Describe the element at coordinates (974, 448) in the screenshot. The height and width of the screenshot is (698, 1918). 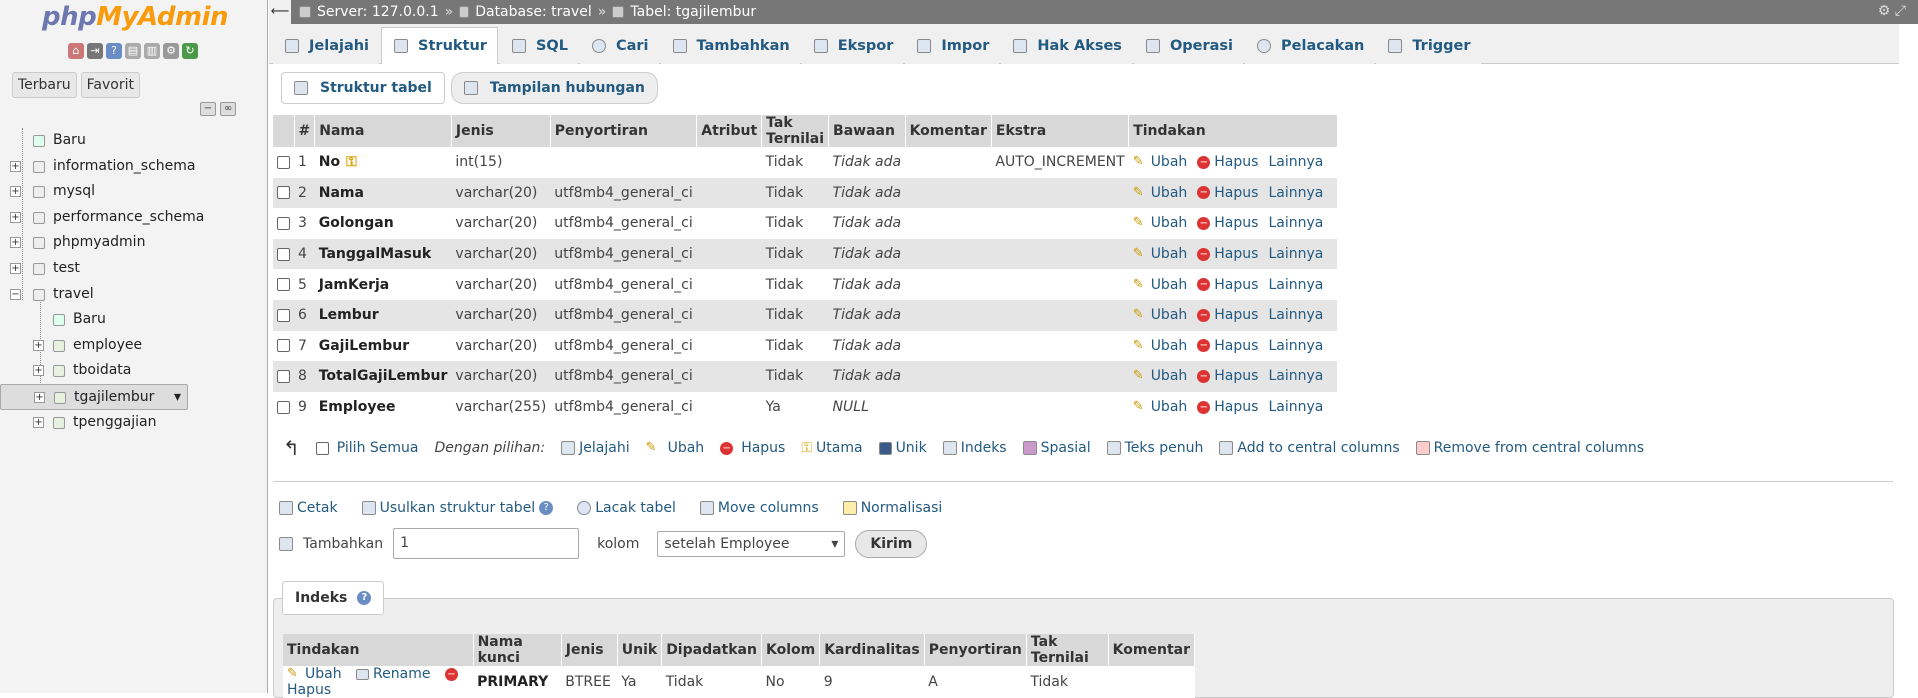
I see `bulk-index: Indeks` at that location.